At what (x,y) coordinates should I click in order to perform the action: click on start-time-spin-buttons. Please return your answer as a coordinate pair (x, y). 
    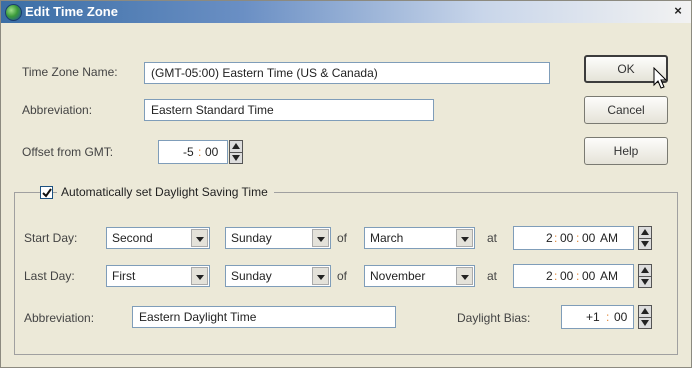
    Looking at the image, I should click on (645, 238).